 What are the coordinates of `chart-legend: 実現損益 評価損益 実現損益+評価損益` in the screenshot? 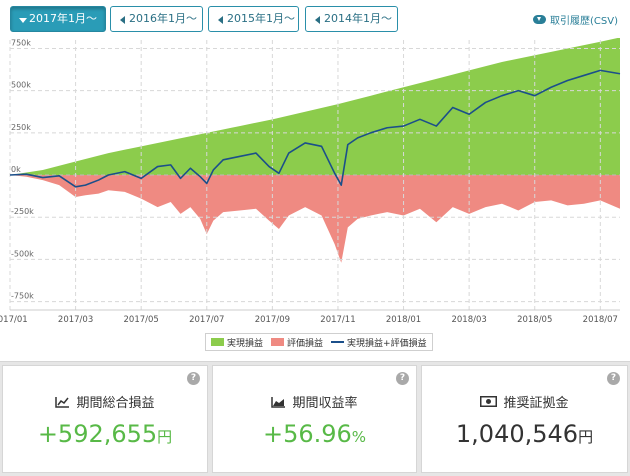 It's located at (319, 342).